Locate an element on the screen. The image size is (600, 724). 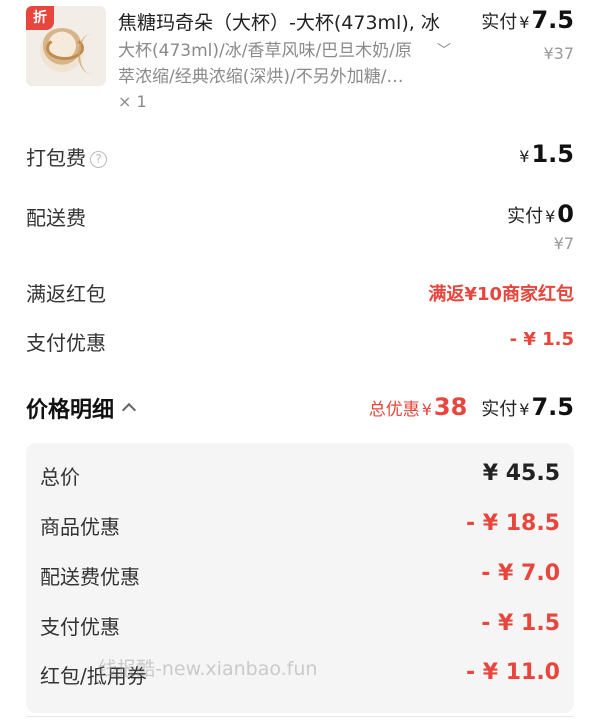
rebate-label: 满返红包 is located at coordinates (66, 294).